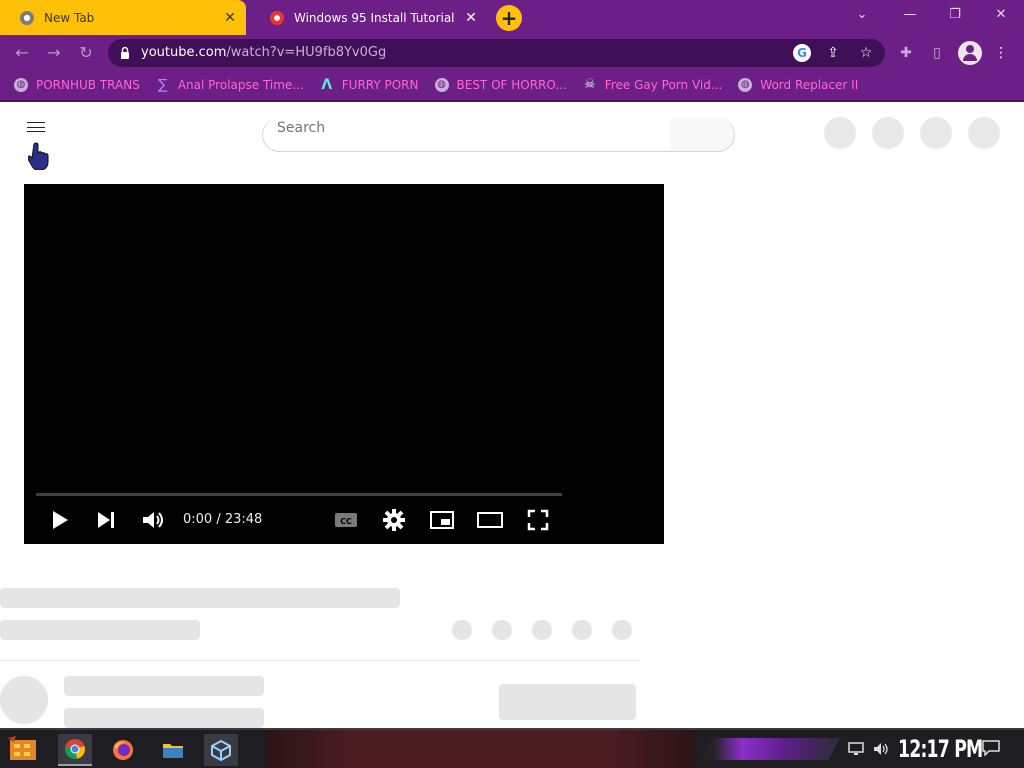 This screenshot has height=768, width=1024. I want to click on svg-text: CC, so click(346, 521).